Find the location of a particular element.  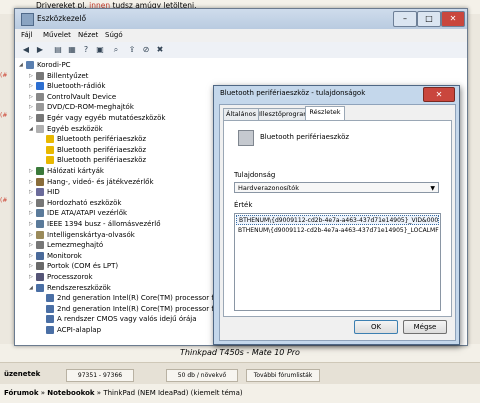

nav-range-select: 97351 - 97366 is located at coordinates (100, 375).